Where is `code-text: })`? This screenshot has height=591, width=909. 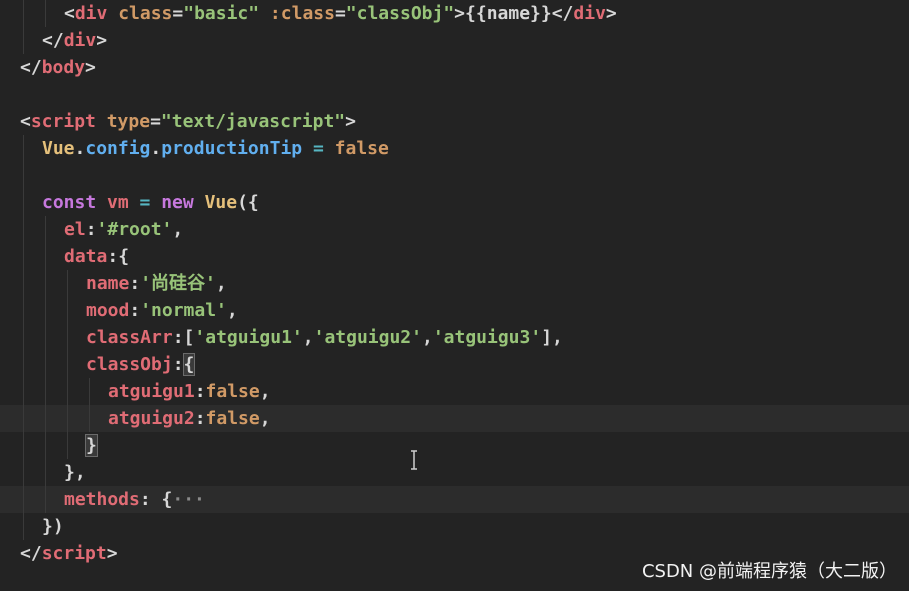 code-text: }) is located at coordinates (53, 526).